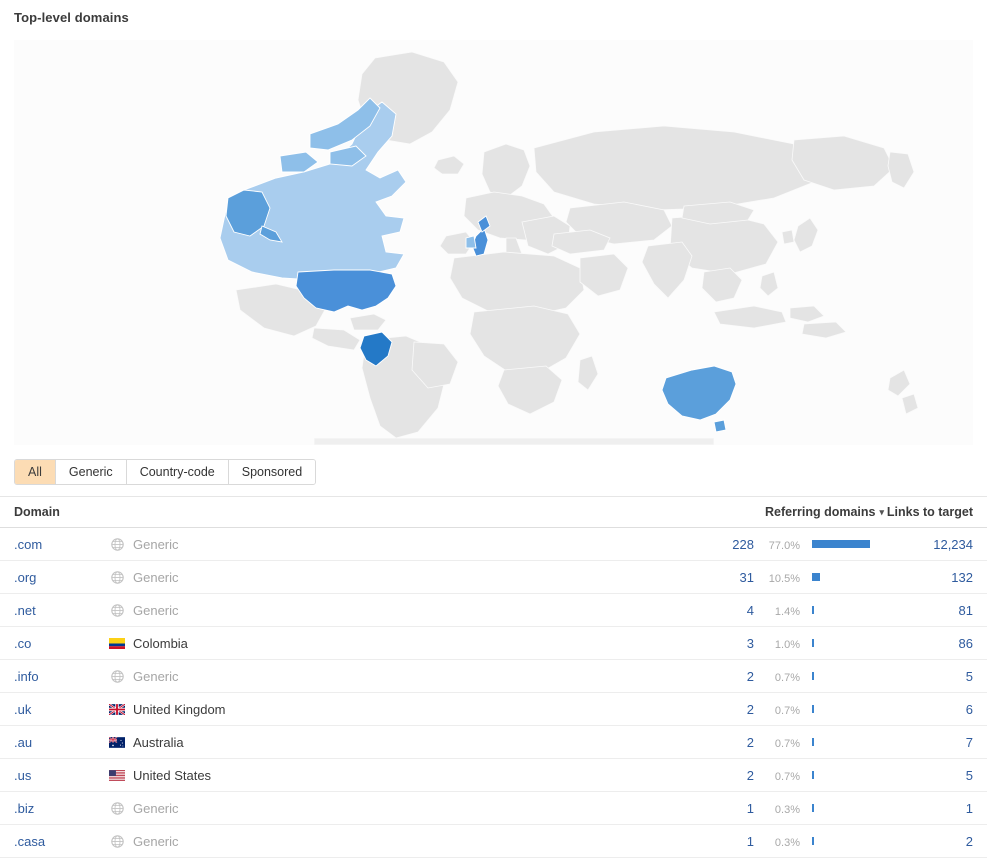 This screenshot has width=987, height=861. What do you see at coordinates (26, 676) in the screenshot?
I see `domain-link: .info` at bounding box center [26, 676].